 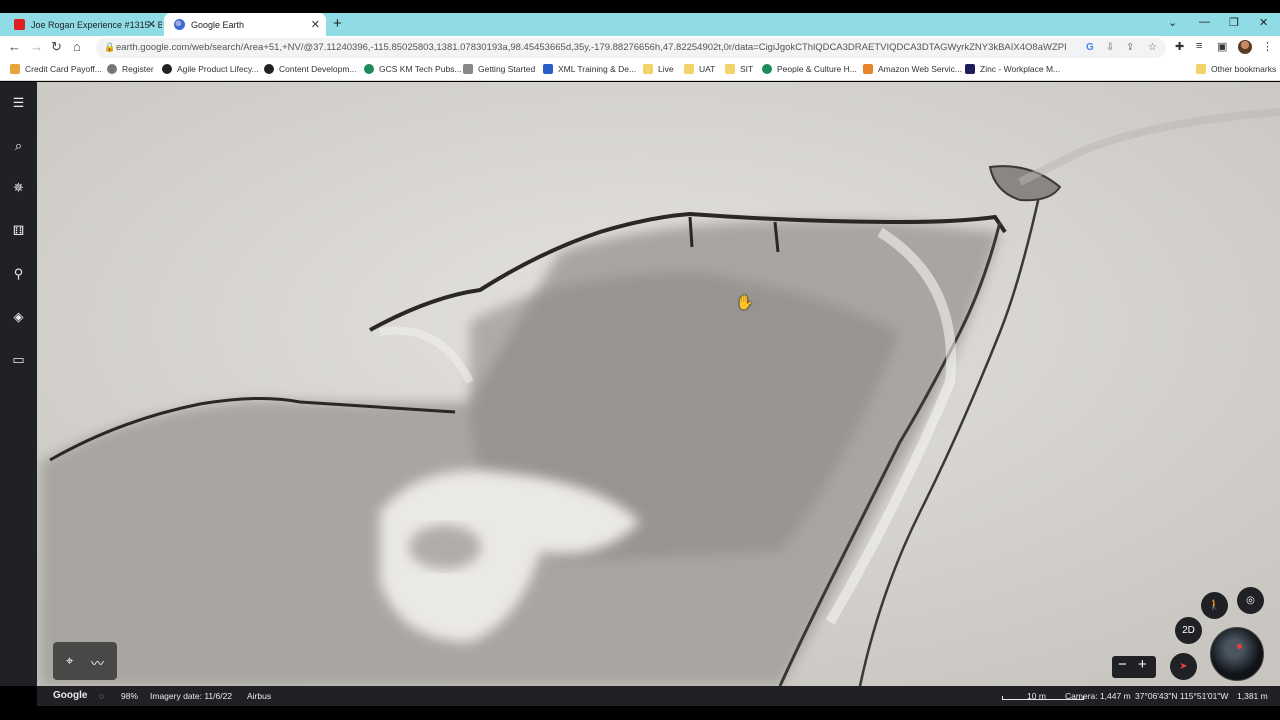 What do you see at coordinates (1172, 22) in the screenshot?
I see `tab-search-icon: ⌄` at bounding box center [1172, 22].